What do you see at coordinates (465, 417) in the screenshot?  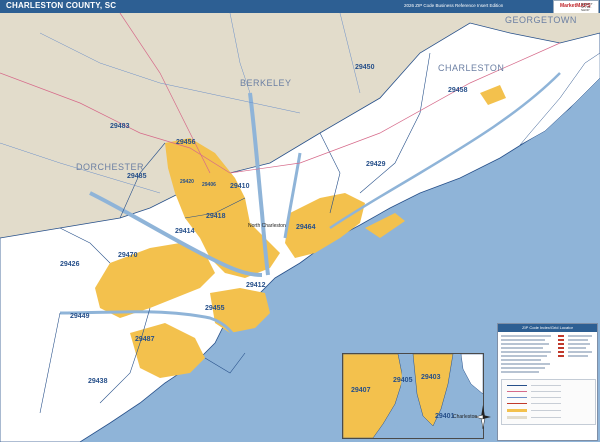 I see `inset-place-charleston: Charleston` at bounding box center [465, 417].